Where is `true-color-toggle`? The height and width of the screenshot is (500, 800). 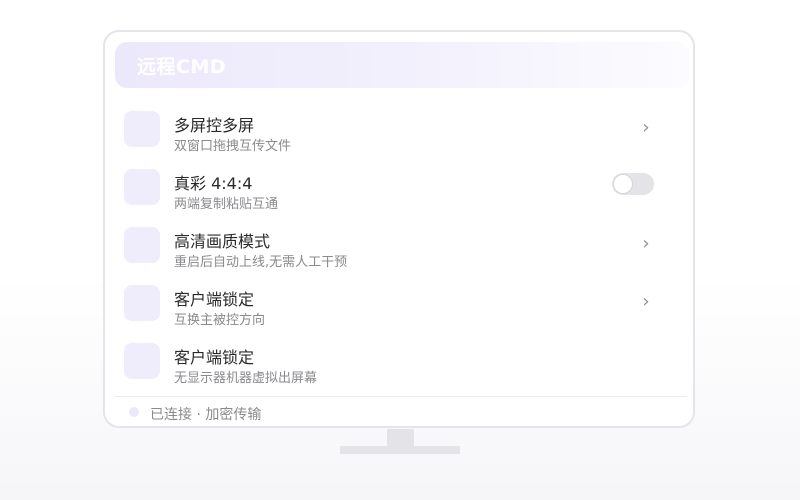
true-color-toggle is located at coordinates (633, 184).